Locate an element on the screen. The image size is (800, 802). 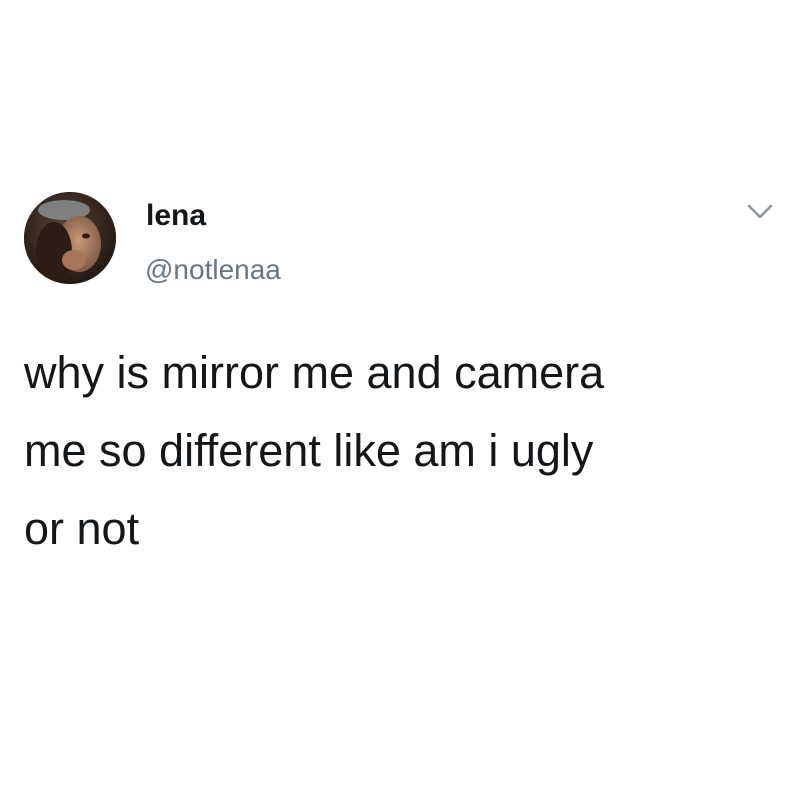
tweet-text-line: or not is located at coordinates (82, 528).